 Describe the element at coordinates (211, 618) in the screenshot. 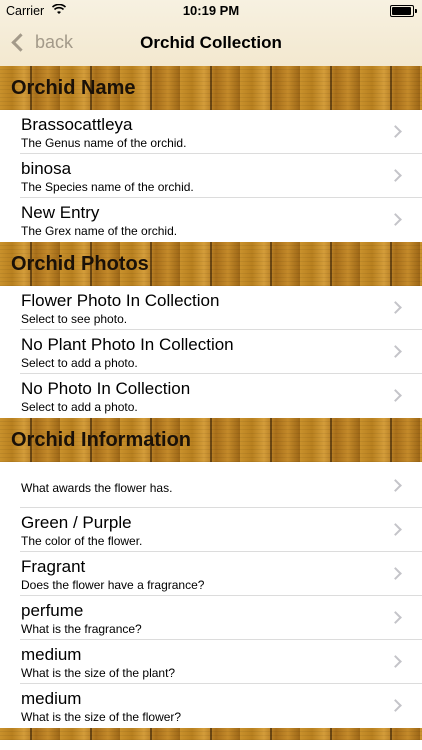

I see `table-row-fragrance: perfume What is the fragrance?` at that location.